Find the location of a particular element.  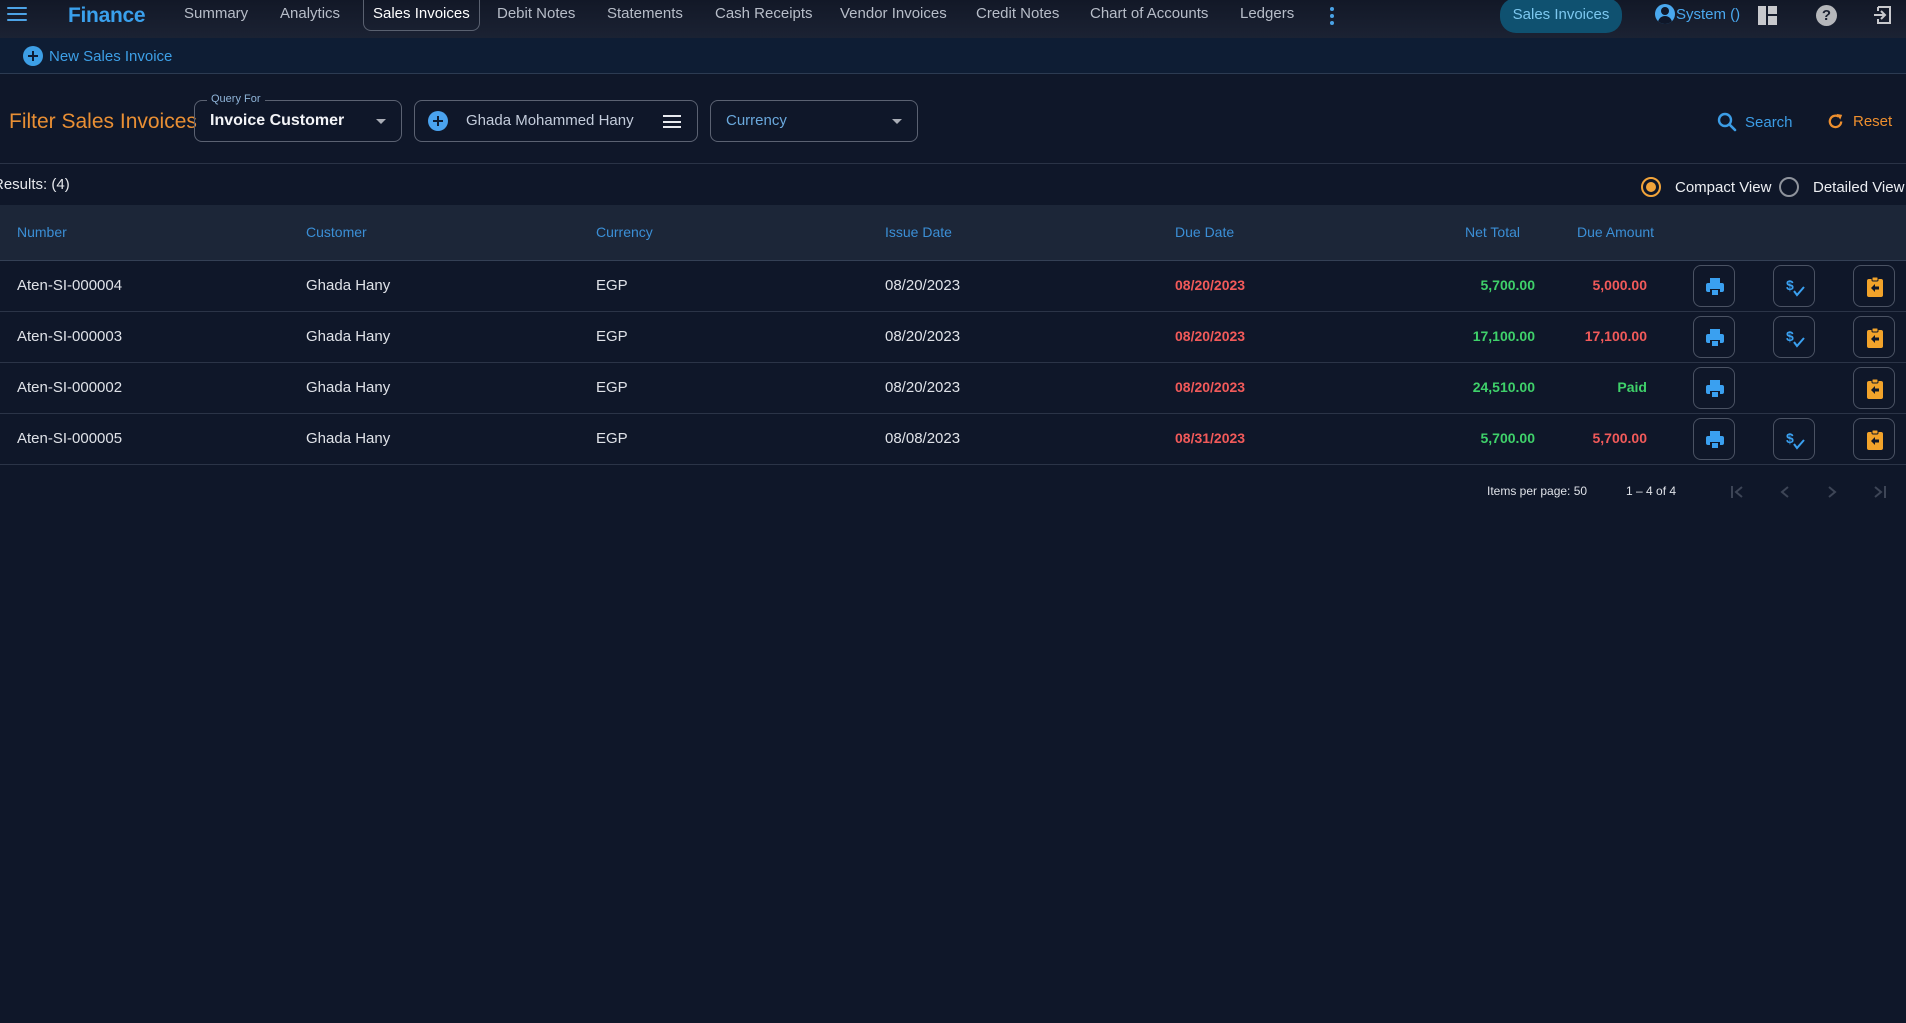

tab-sales-invoices: Sales Invoices is located at coordinates (421, 15).